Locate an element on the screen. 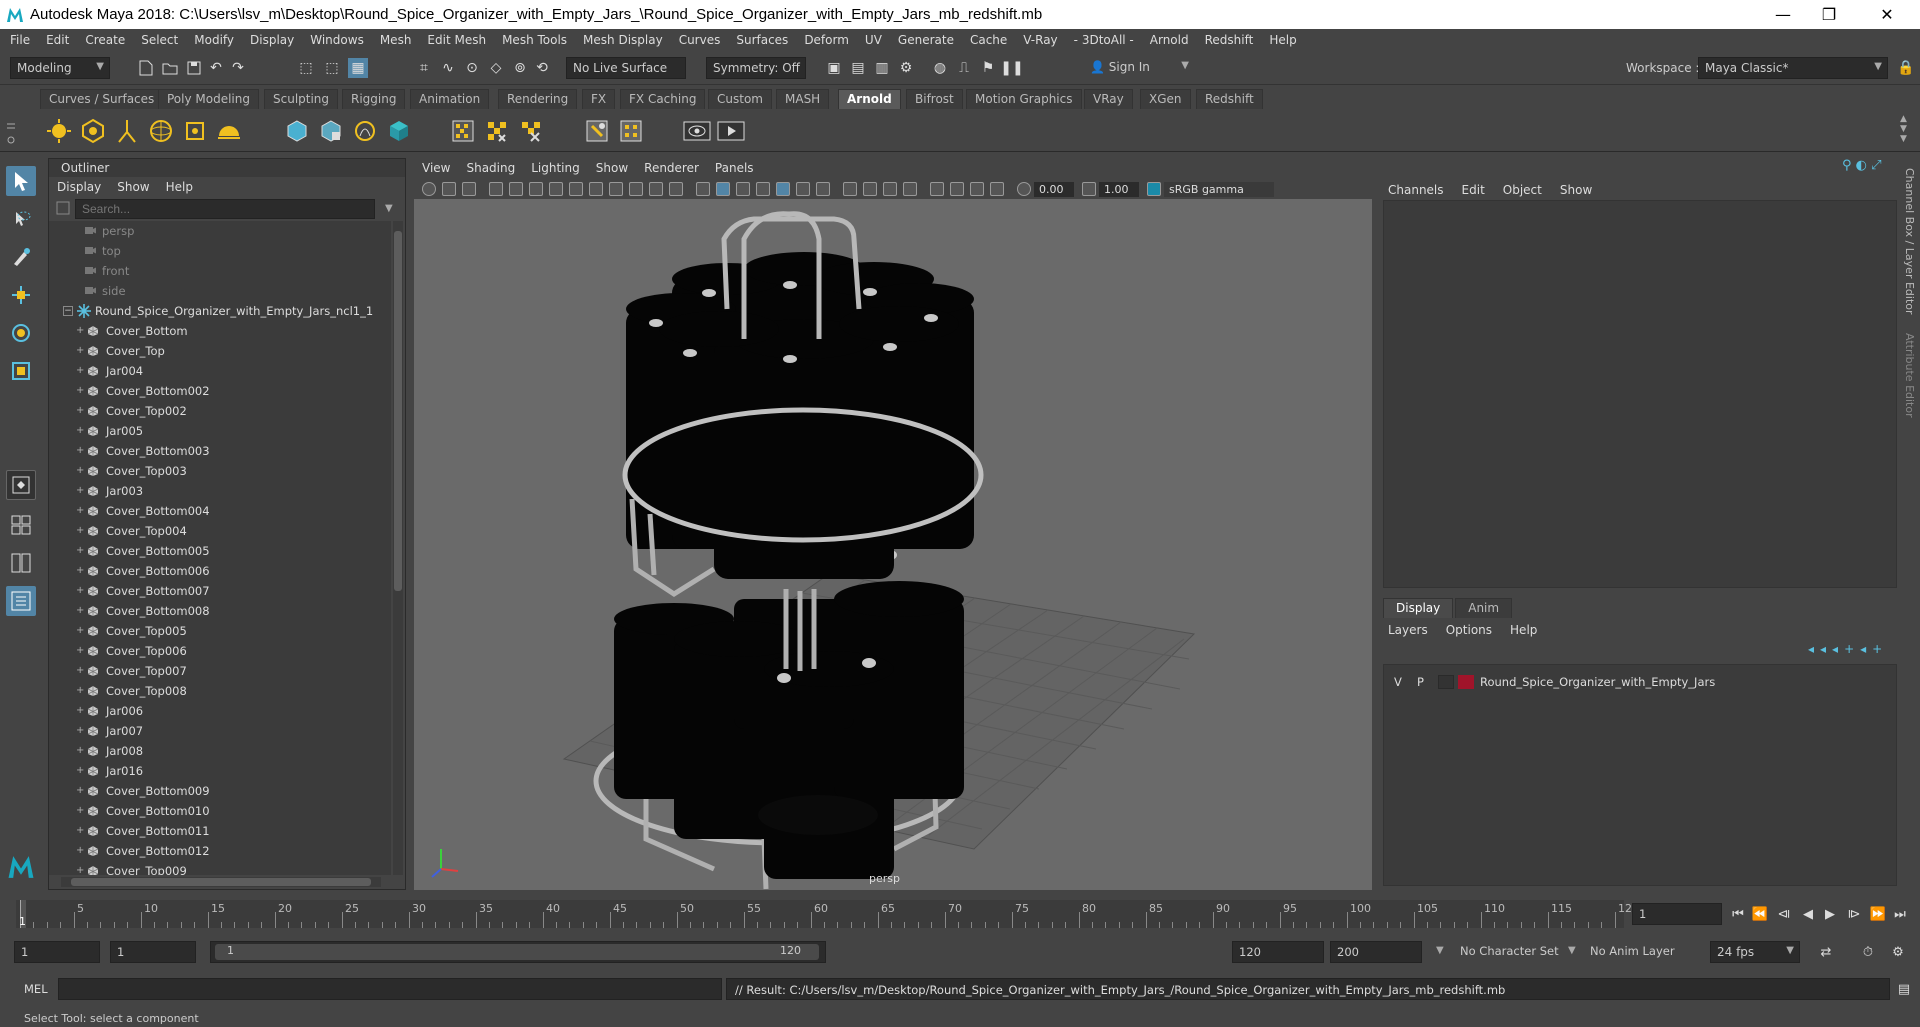 This screenshot has height=1027, width=1920. layer-playback-toggle: P is located at coordinates (1420, 682).